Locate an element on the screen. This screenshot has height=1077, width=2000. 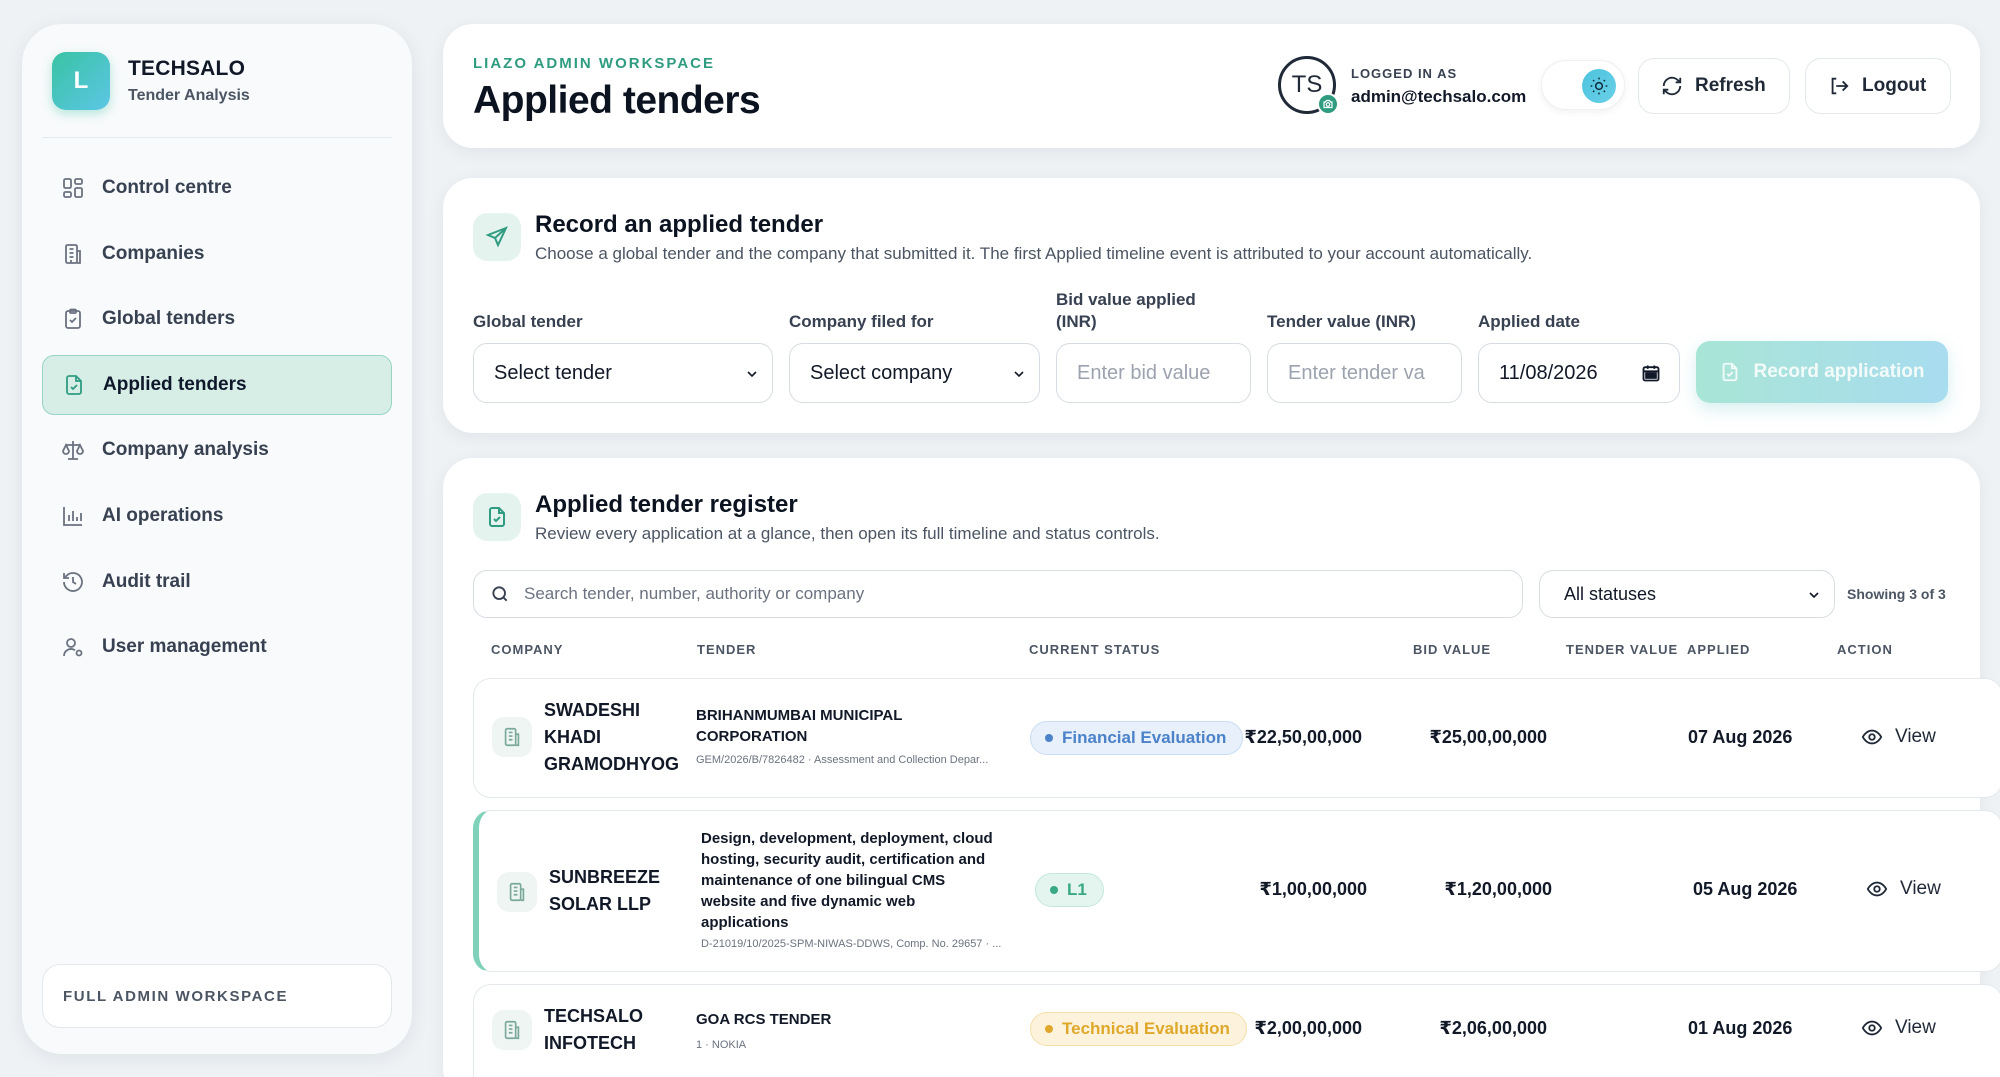
status-badge: L1 is located at coordinates (1069, 890).